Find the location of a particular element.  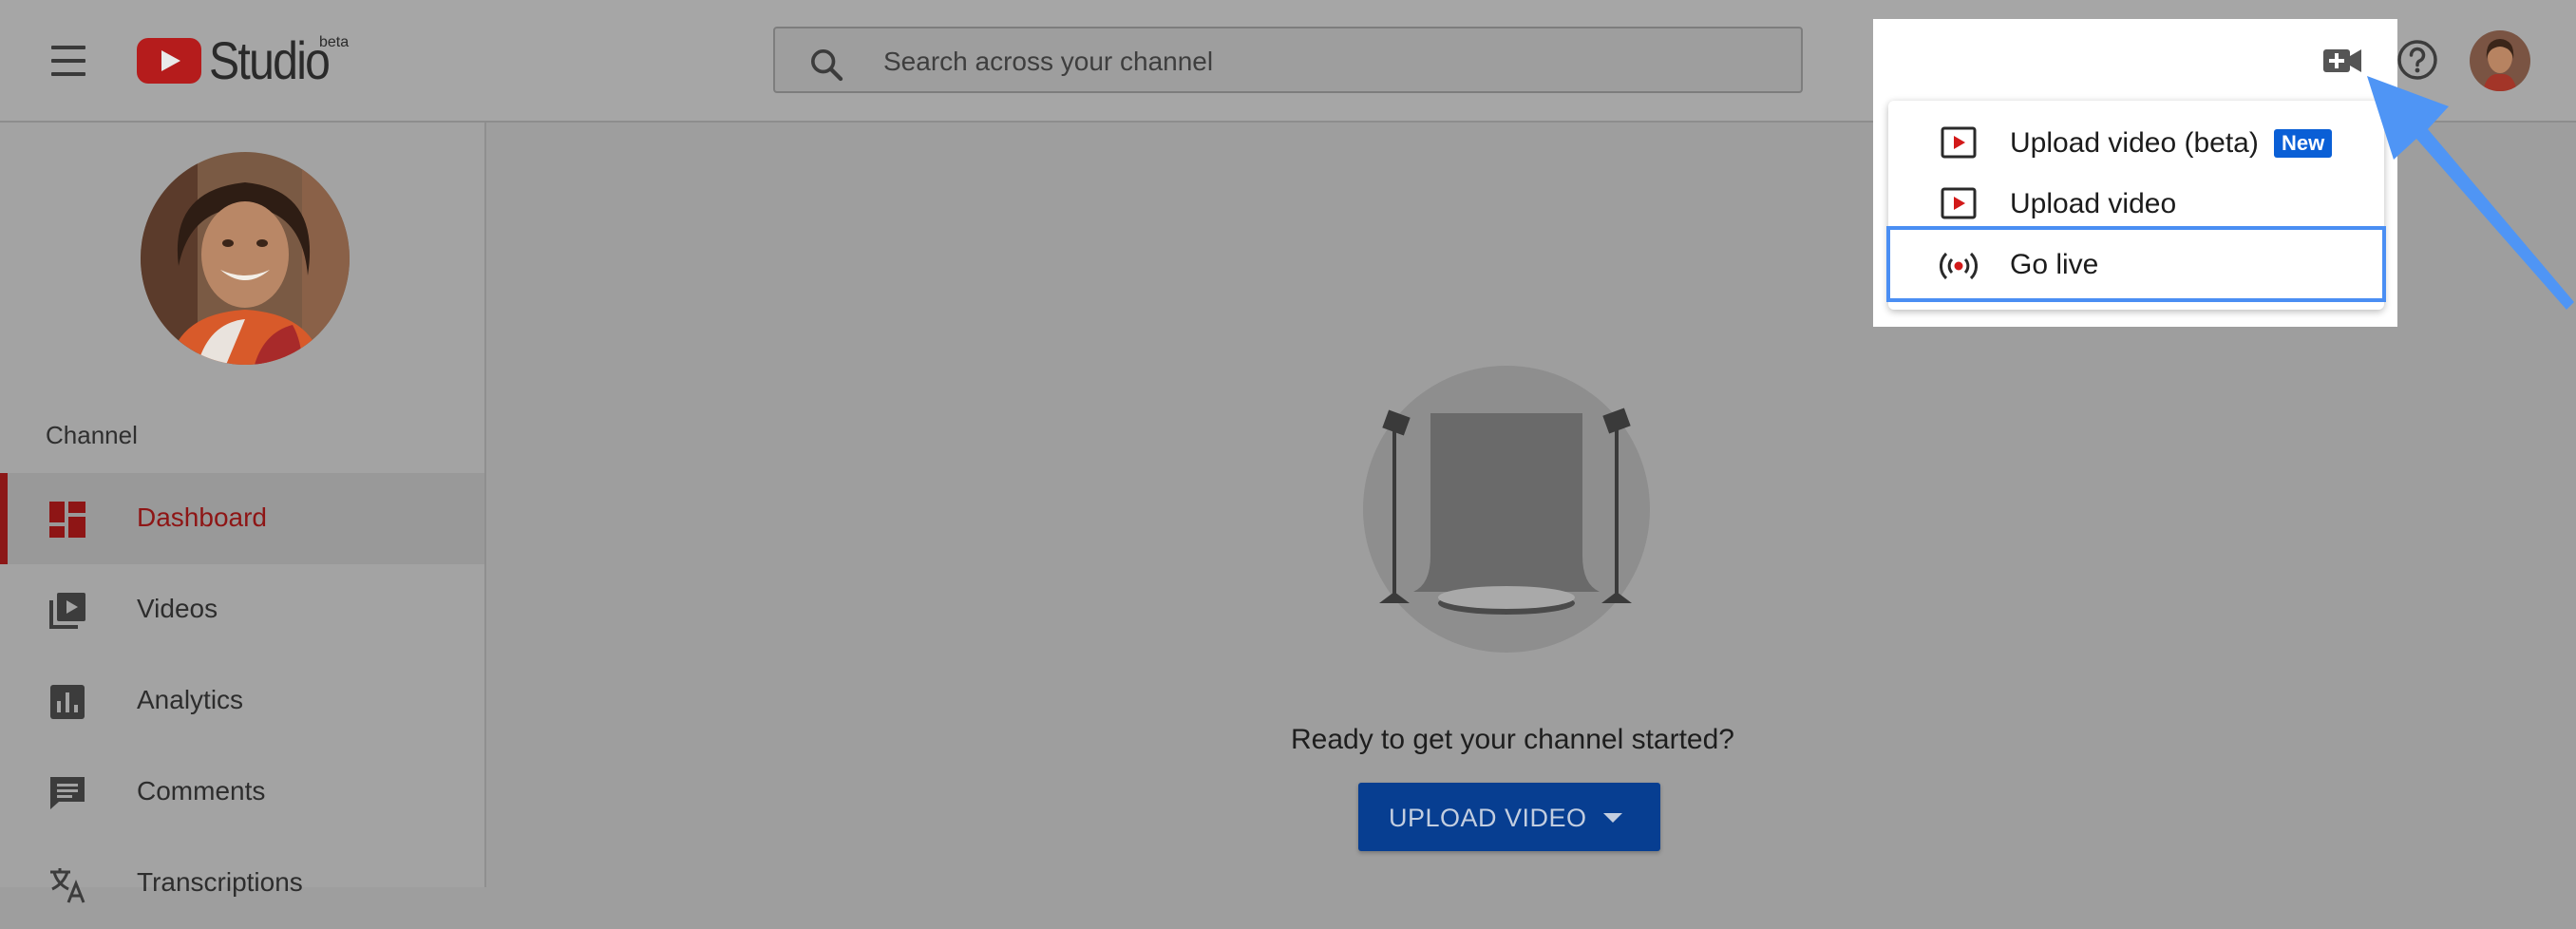

menu-item-label: Upload video (beta) is located at coordinates (2134, 143).